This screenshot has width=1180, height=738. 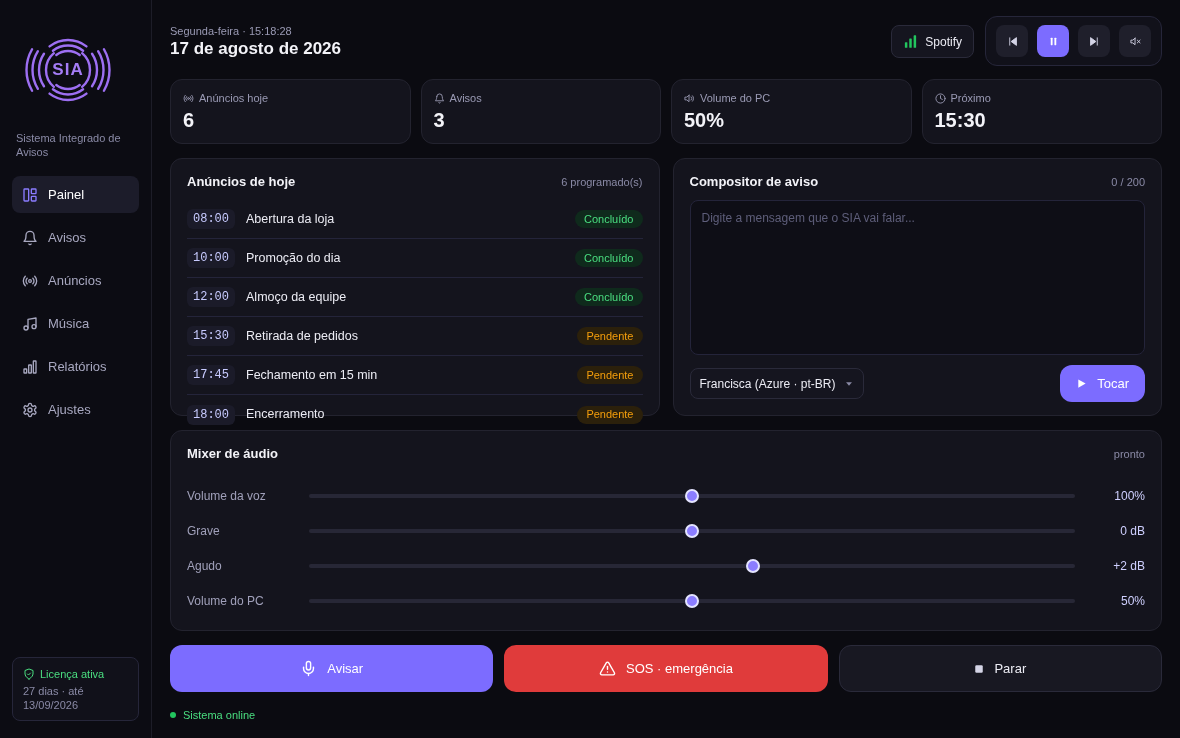 What do you see at coordinates (233, 454) in the screenshot?
I see `panel-title: Mixer de áudio` at bounding box center [233, 454].